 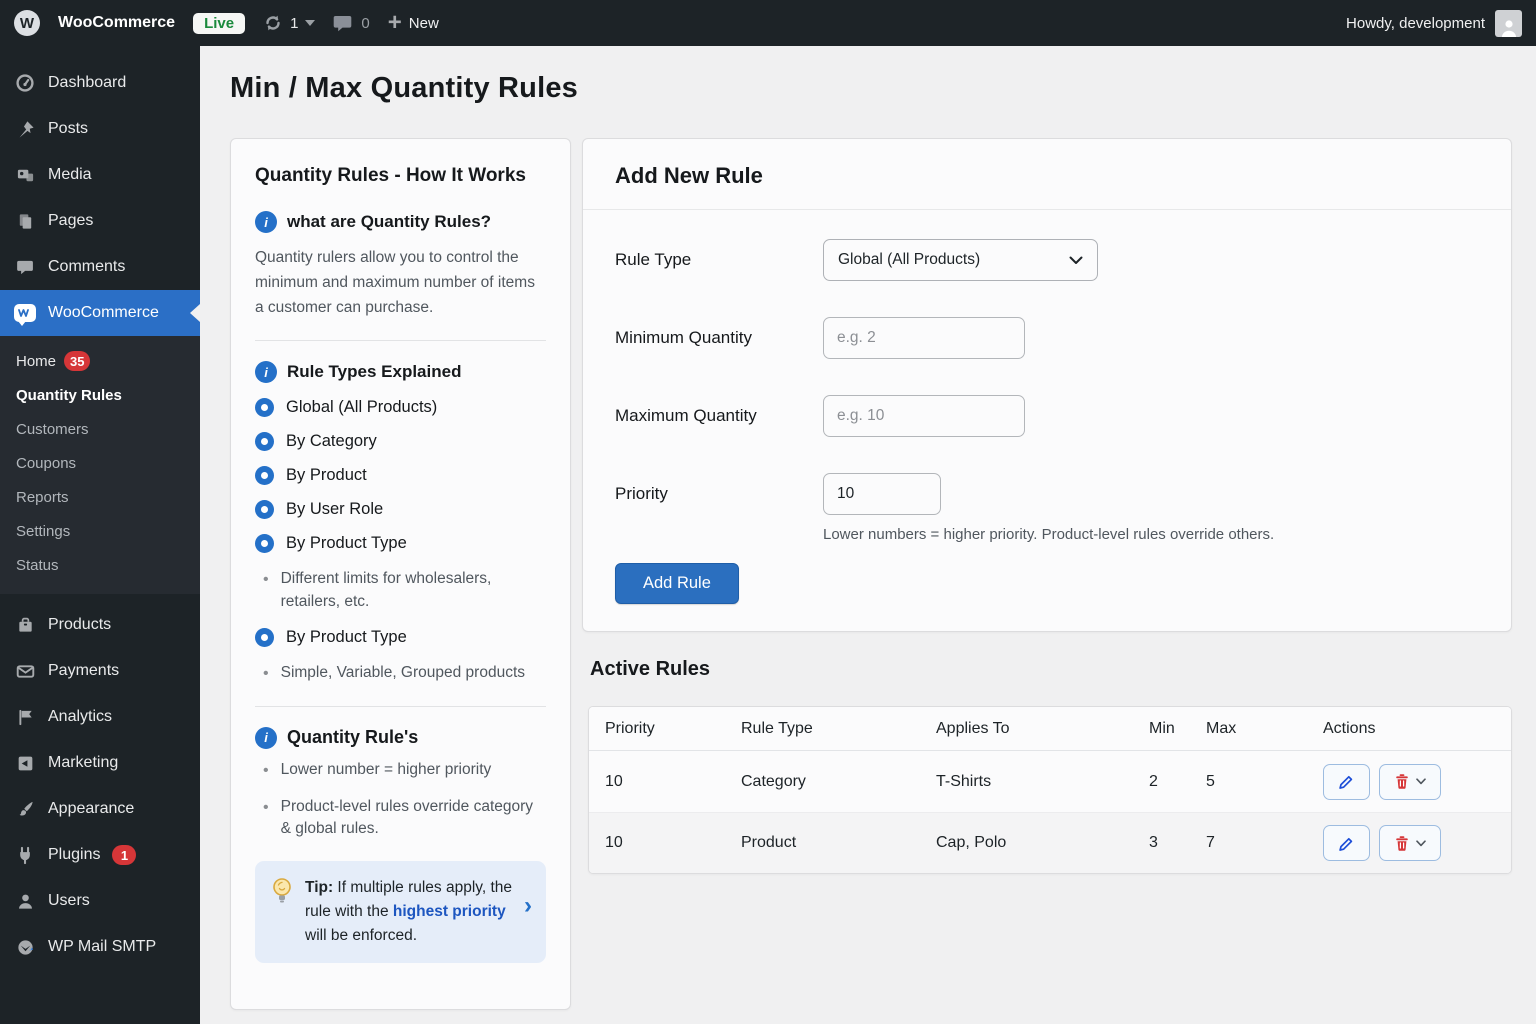 I want to click on rule-type-label: By Category, so click(x=331, y=441).